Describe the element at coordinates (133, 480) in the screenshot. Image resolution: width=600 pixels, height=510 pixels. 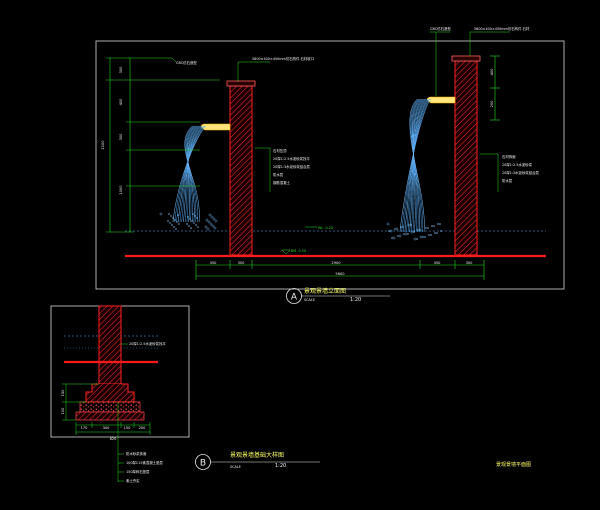
I see `detail-bottom-label-4: 素土夯实` at that location.